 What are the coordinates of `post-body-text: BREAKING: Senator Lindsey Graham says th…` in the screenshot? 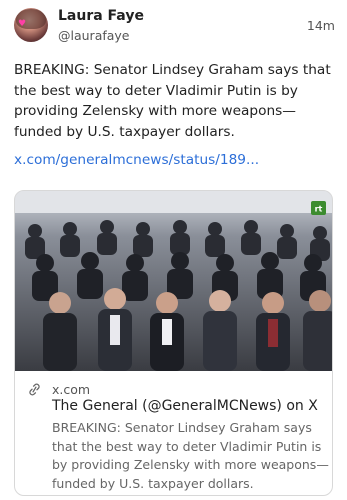 It's located at (172, 101).